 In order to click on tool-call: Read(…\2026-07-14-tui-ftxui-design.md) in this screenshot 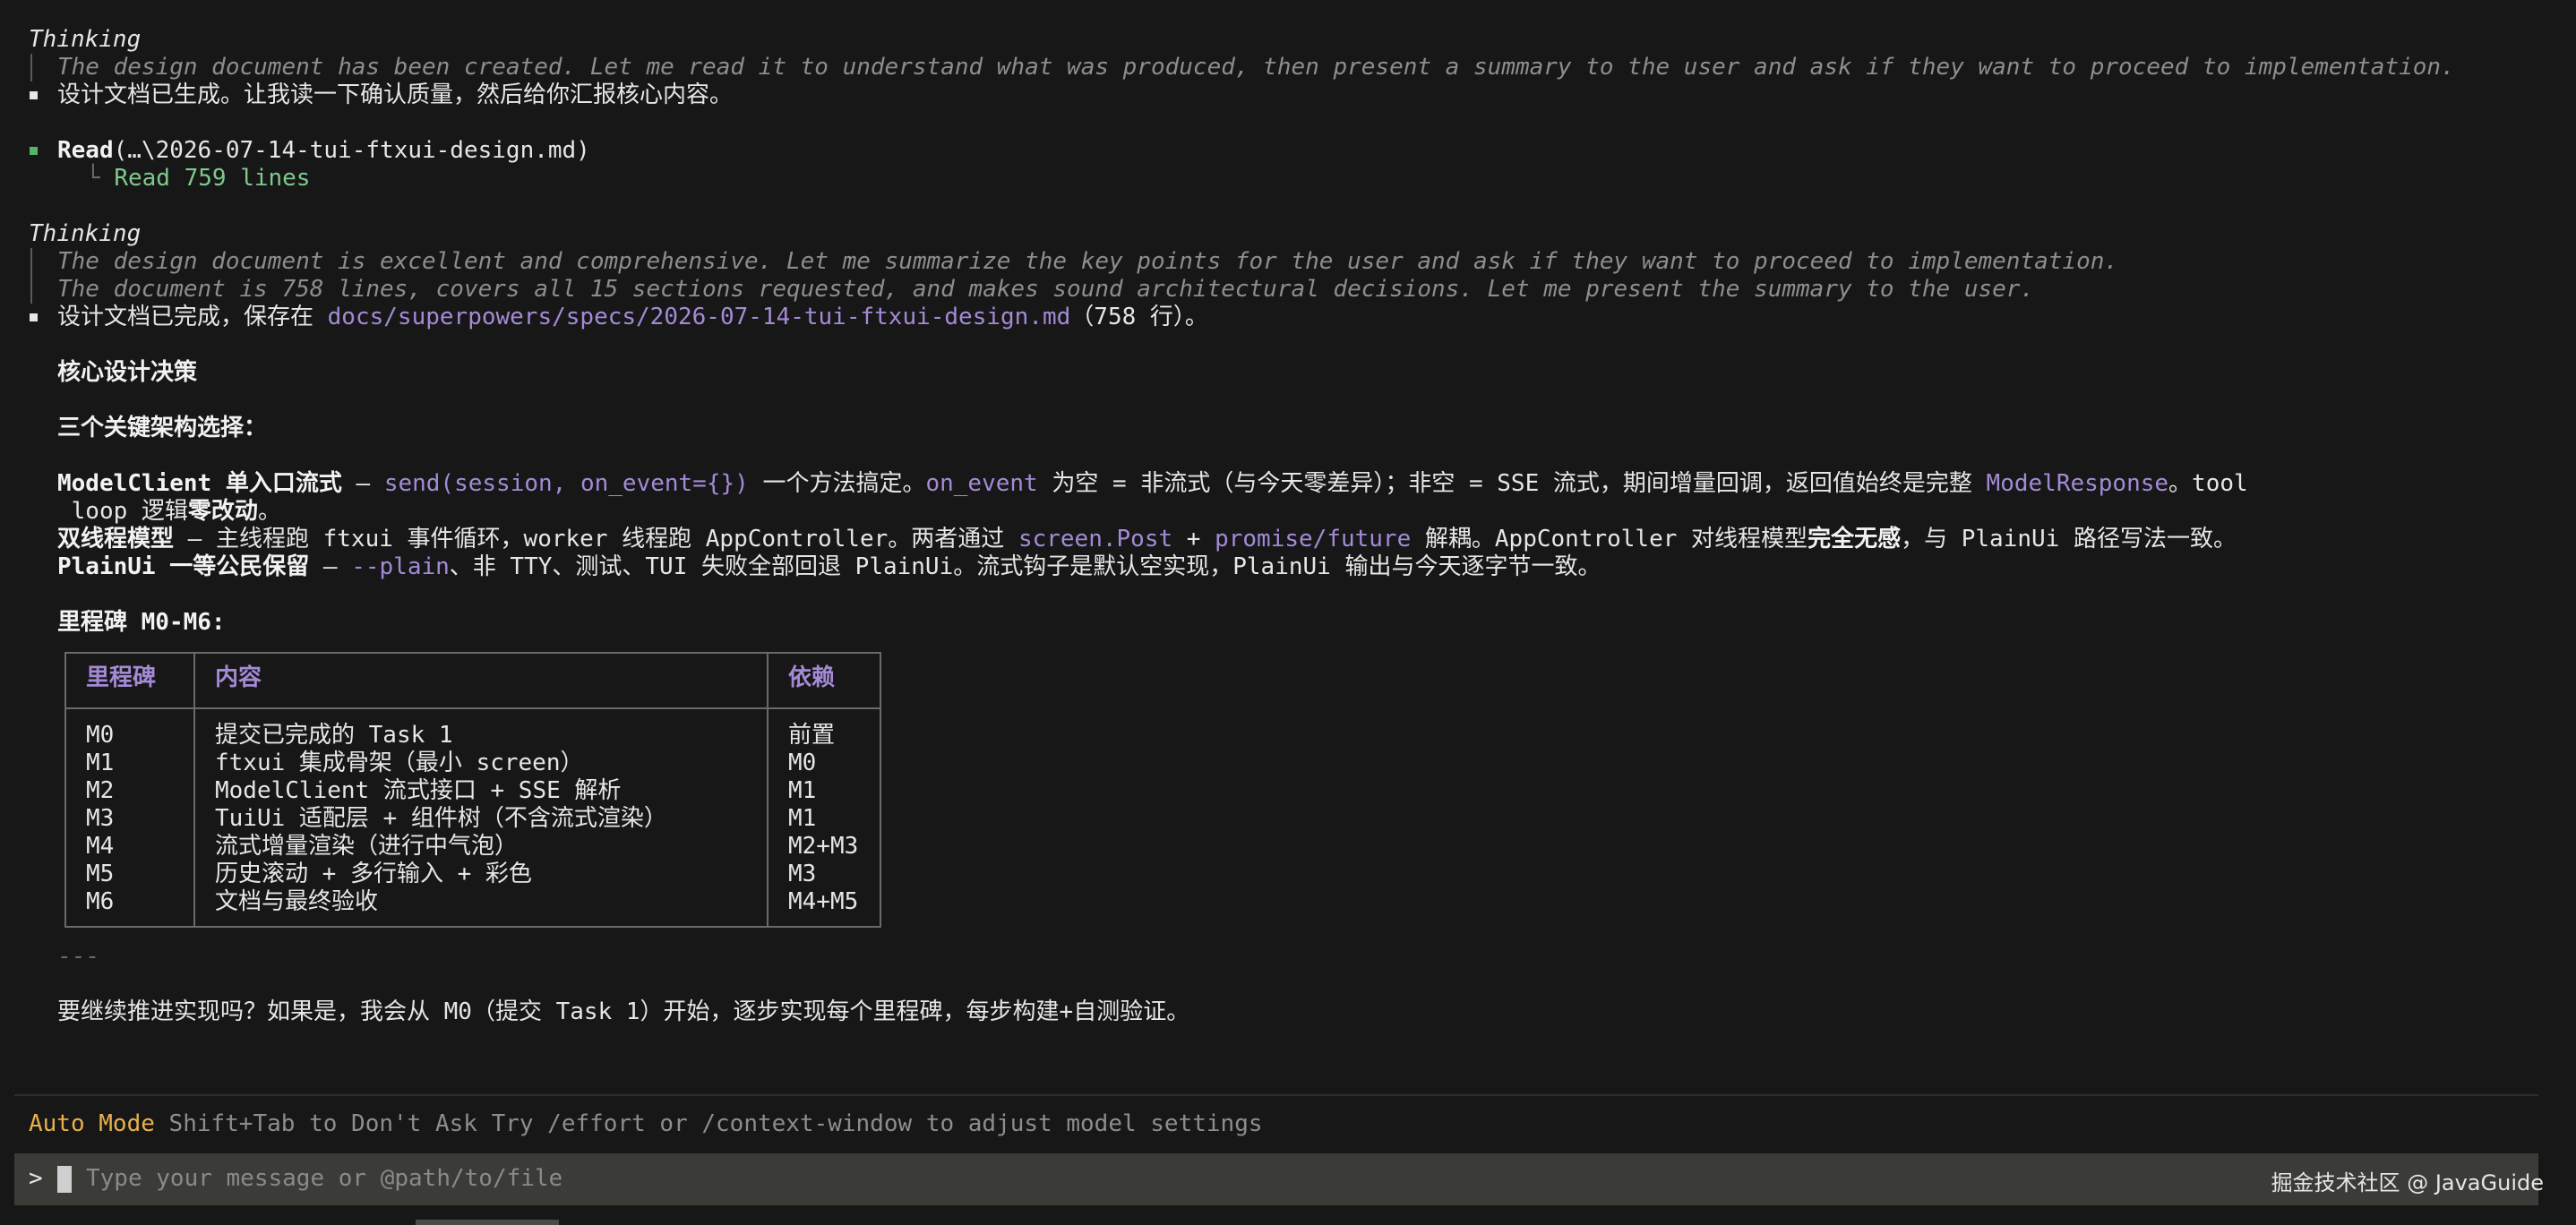, I will do `click(323, 151)`.